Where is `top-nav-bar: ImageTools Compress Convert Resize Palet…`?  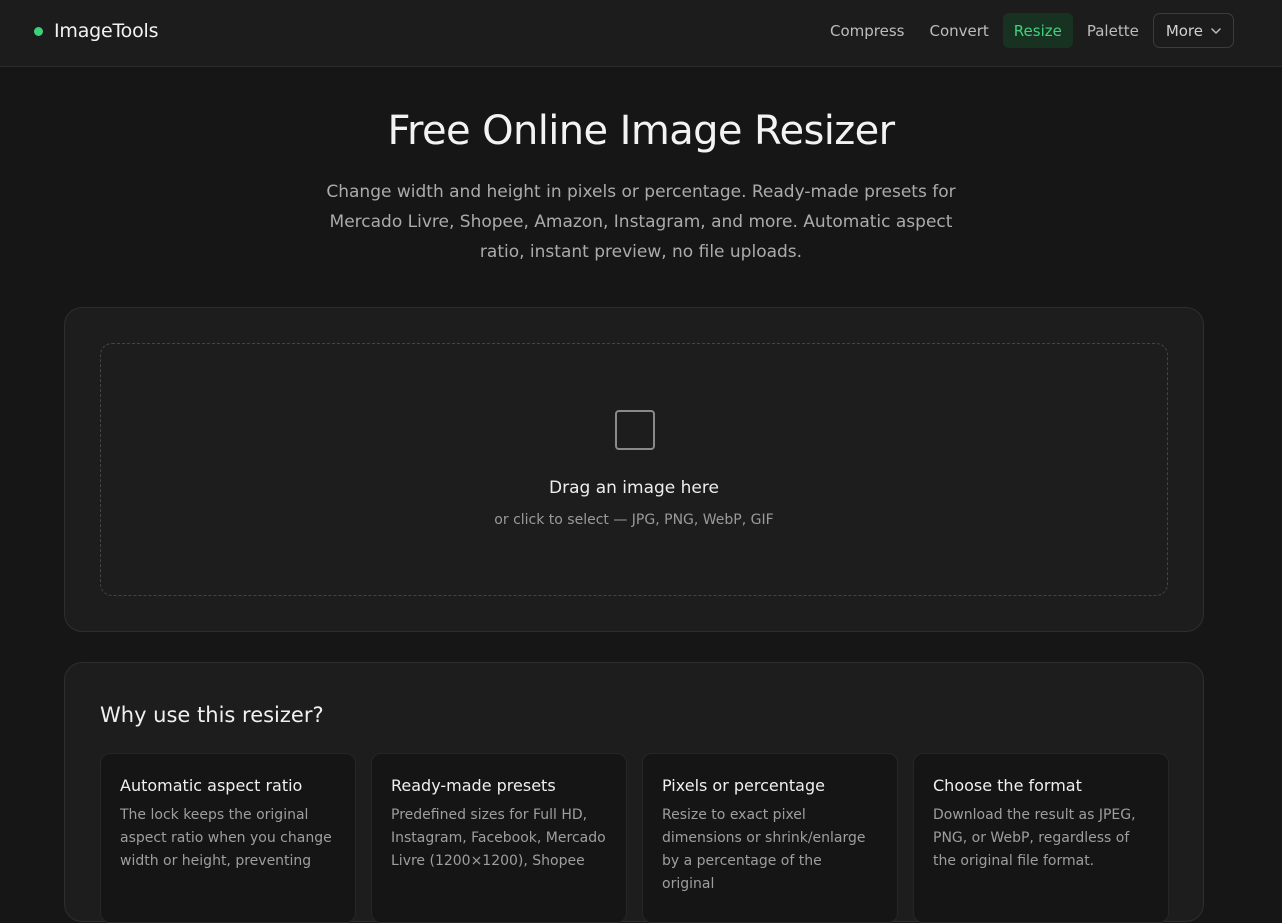 top-nav-bar: ImageTools Compress Convert Resize Palet… is located at coordinates (641, 33).